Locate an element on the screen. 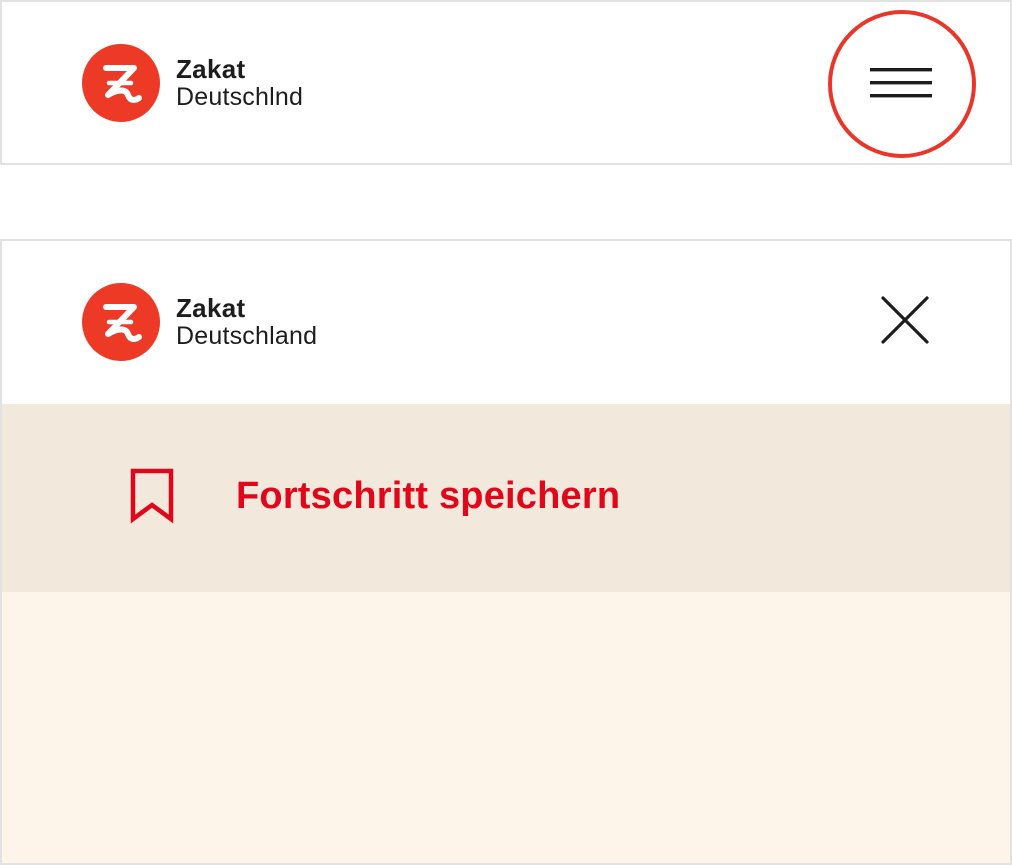 This screenshot has height=865, width=1012. logo-subtitle: Deutschlnd is located at coordinates (240, 96).